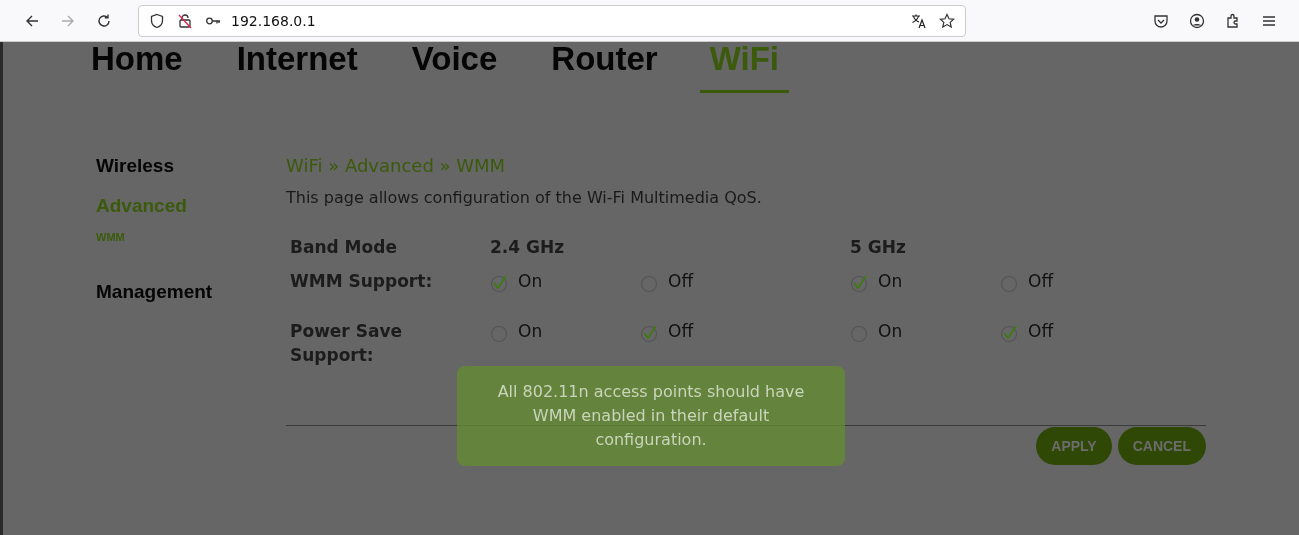  What do you see at coordinates (185, 20) in the screenshot?
I see `insecure-lock-icon` at bounding box center [185, 20].